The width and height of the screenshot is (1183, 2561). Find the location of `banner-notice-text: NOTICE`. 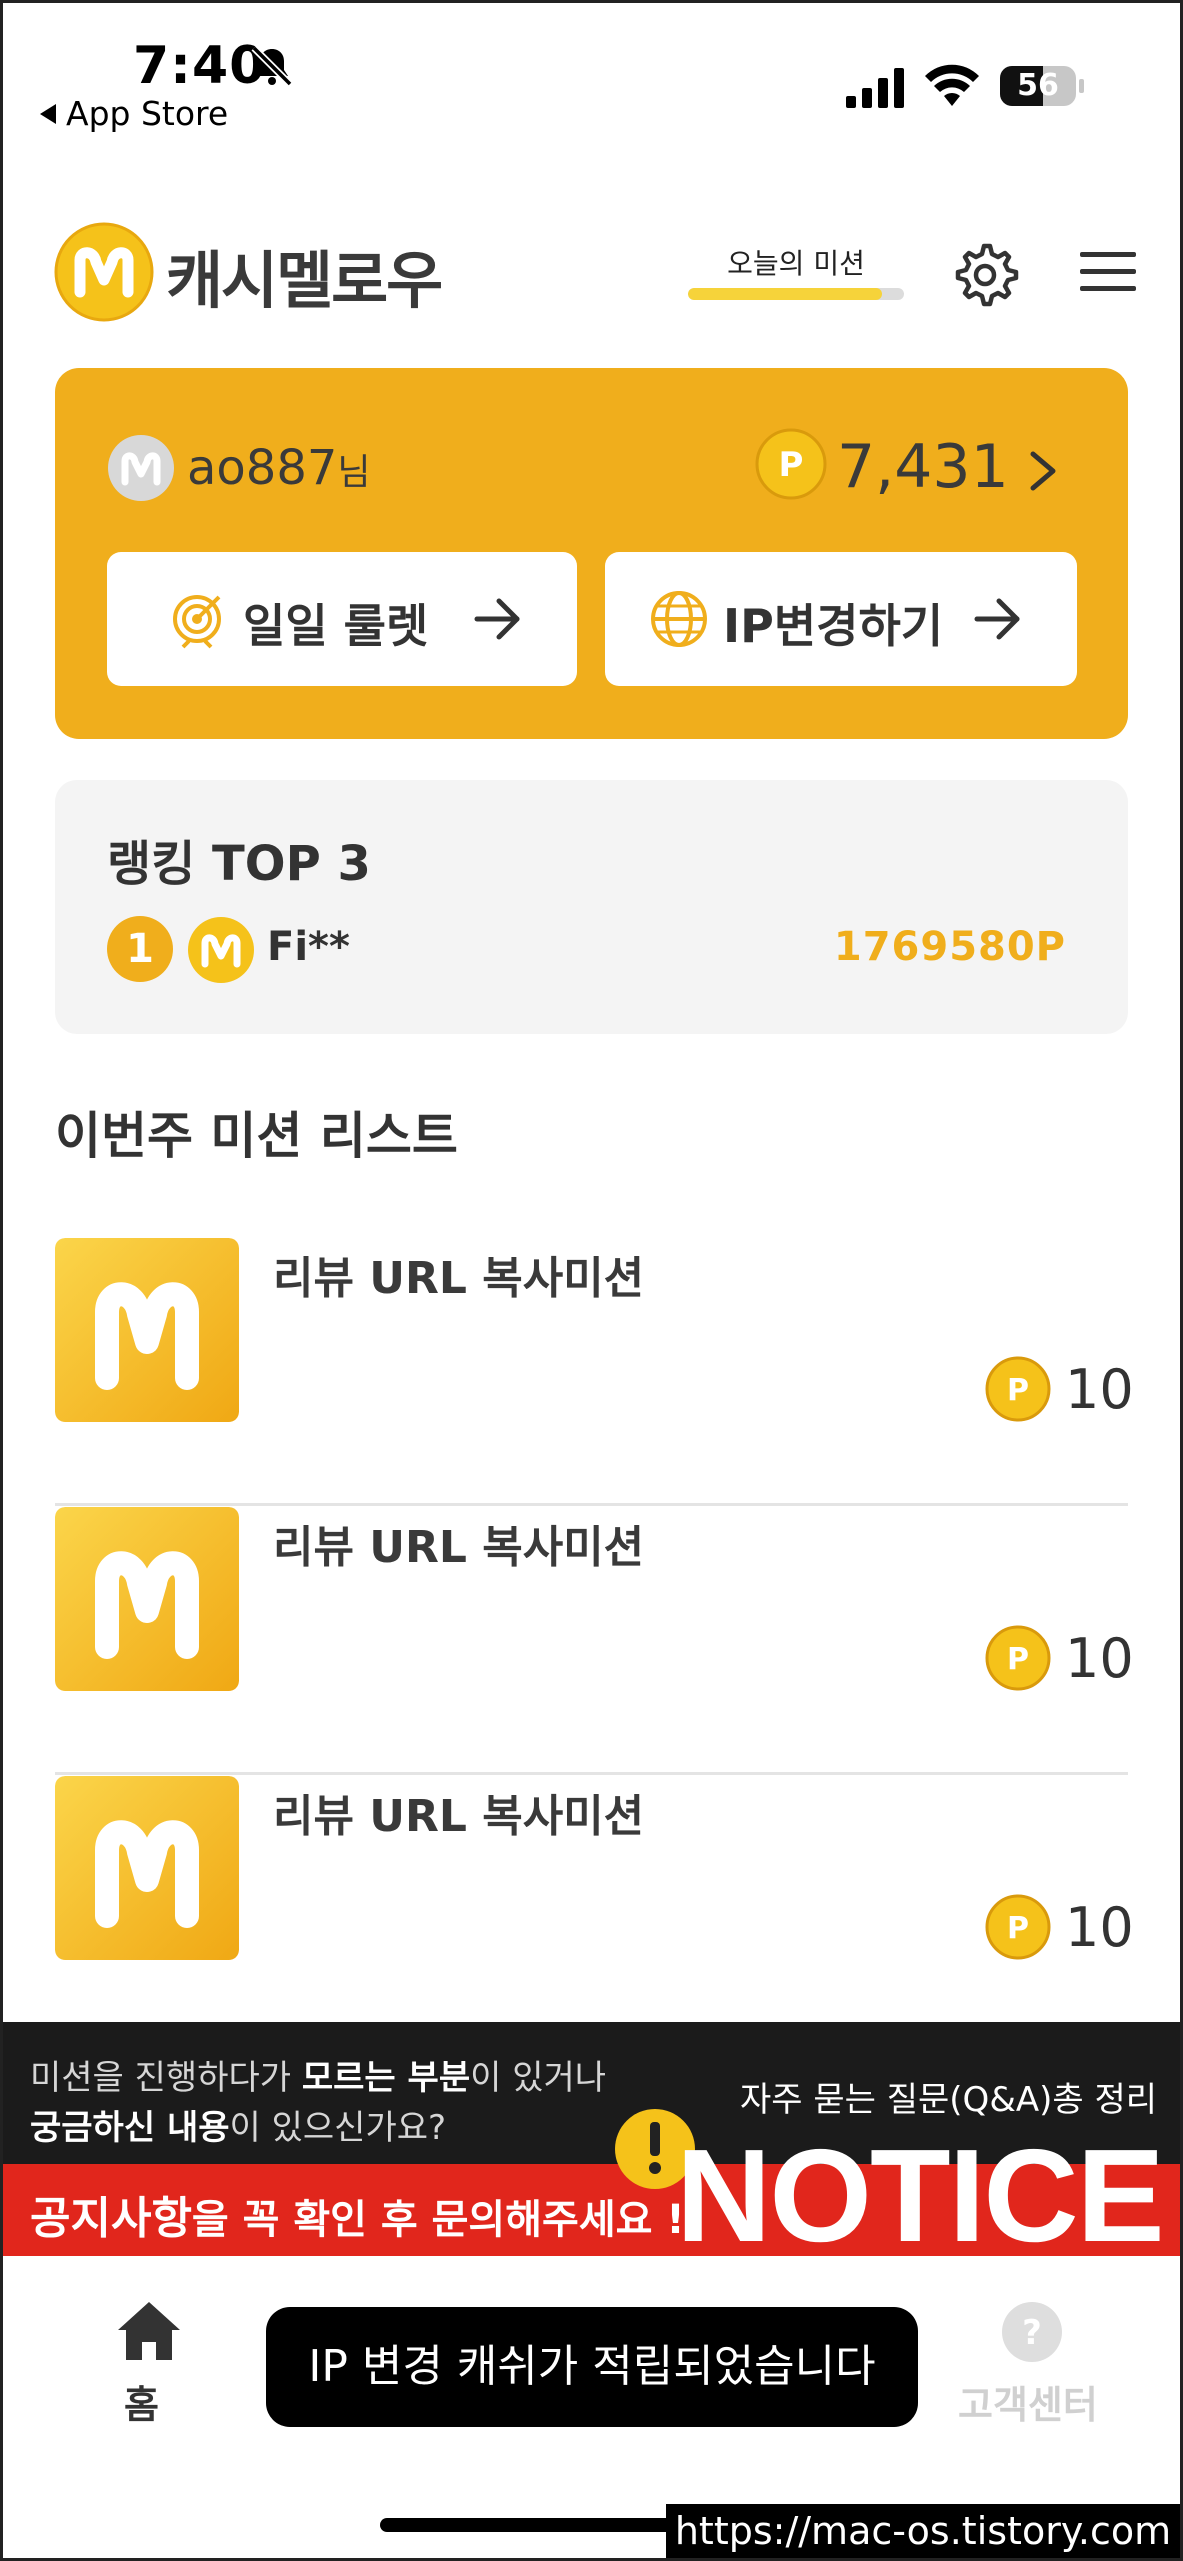

banner-notice-text: NOTICE is located at coordinates (920, 2189).